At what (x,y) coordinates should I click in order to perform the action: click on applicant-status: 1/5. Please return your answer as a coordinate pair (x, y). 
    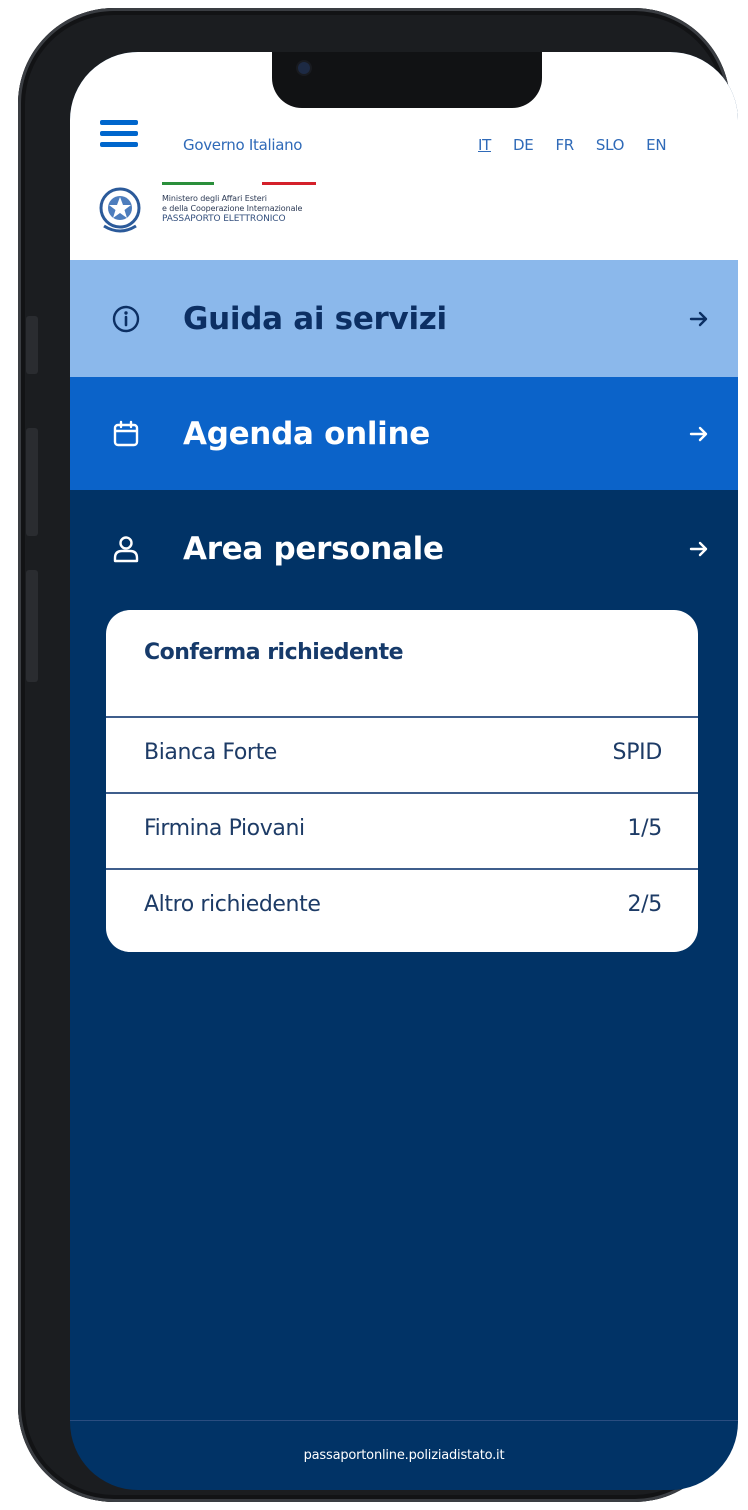
    Looking at the image, I should click on (644, 828).